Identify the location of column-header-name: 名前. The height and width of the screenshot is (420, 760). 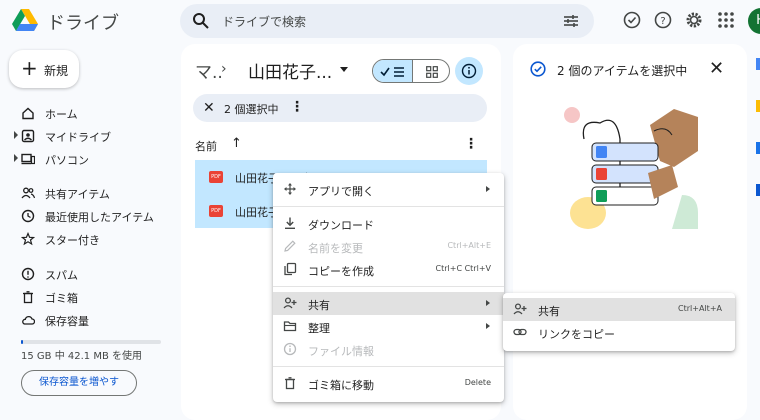
(206, 146).